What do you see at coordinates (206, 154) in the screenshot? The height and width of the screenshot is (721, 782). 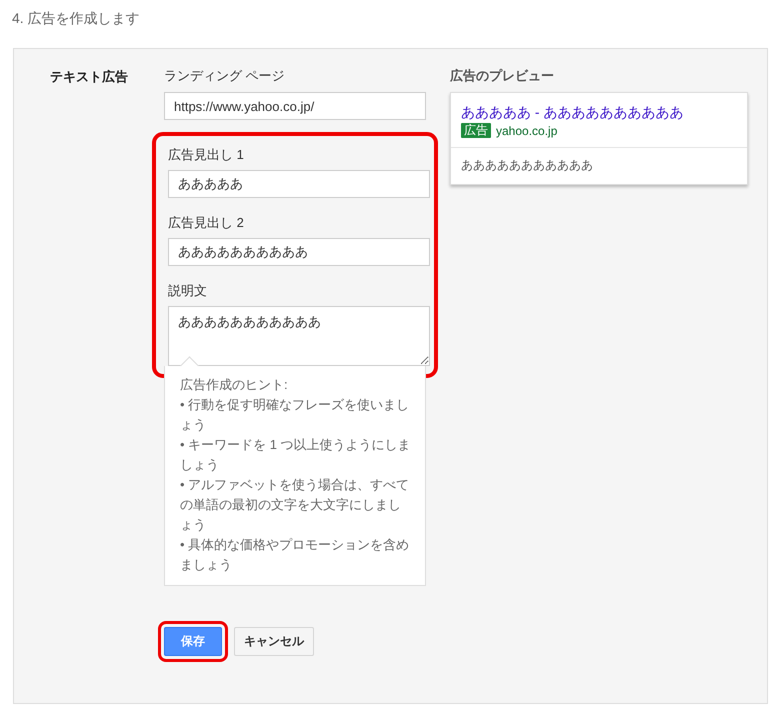 I see `field-label: 広告見出し 1` at bounding box center [206, 154].